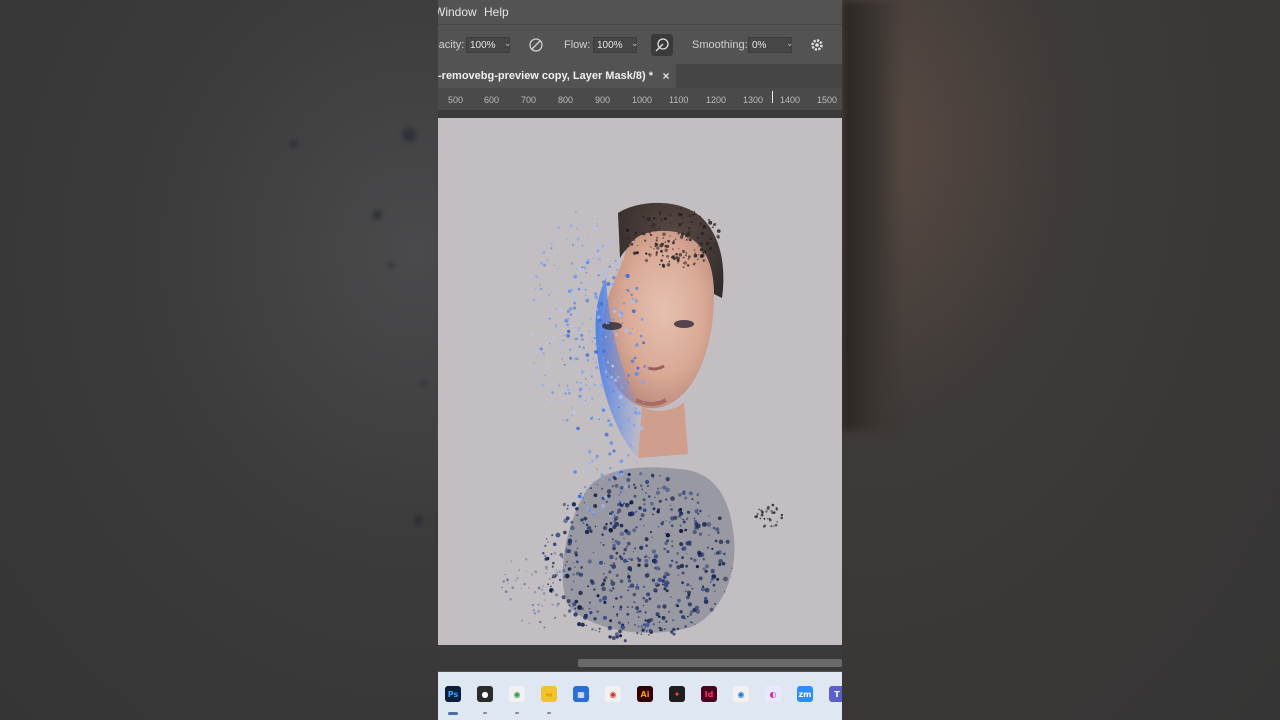 The height and width of the screenshot is (720, 1280). Describe the element at coordinates (710, 663) in the screenshot. I see `scrollbar-thumb` at that location.